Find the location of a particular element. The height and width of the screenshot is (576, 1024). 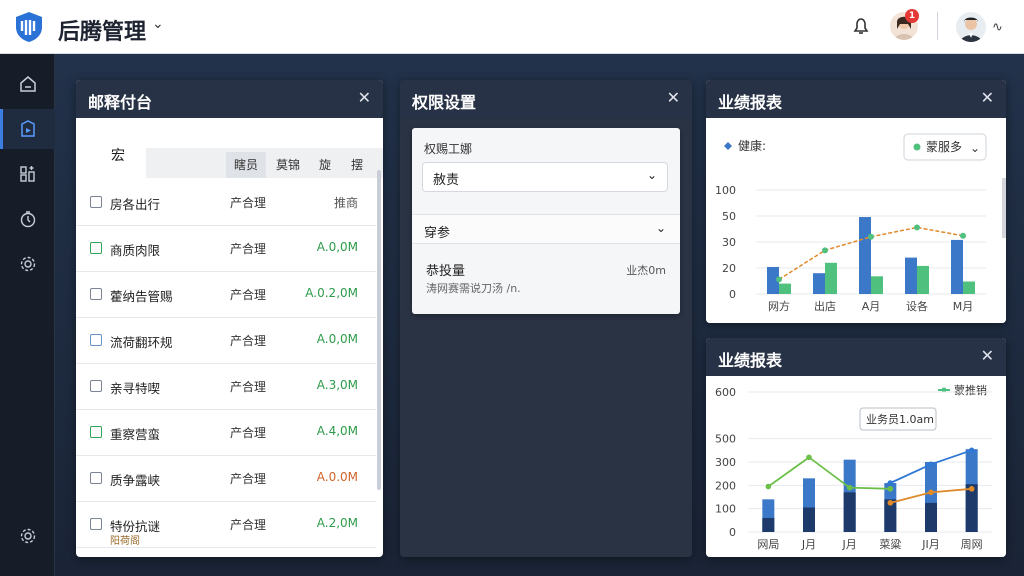

tab-spin: 旋 is located at coordinates (325, 165).